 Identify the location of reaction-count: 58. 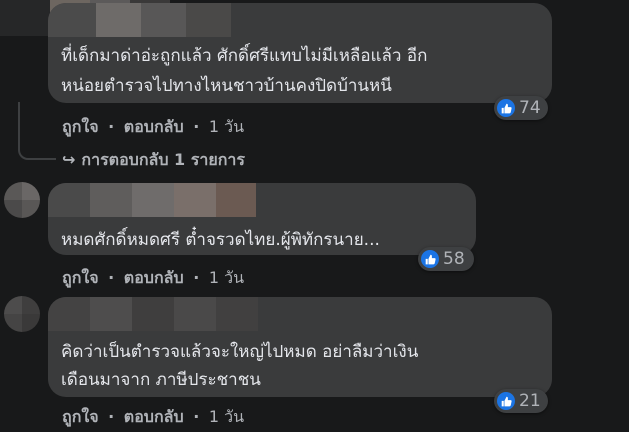
(454, 259).